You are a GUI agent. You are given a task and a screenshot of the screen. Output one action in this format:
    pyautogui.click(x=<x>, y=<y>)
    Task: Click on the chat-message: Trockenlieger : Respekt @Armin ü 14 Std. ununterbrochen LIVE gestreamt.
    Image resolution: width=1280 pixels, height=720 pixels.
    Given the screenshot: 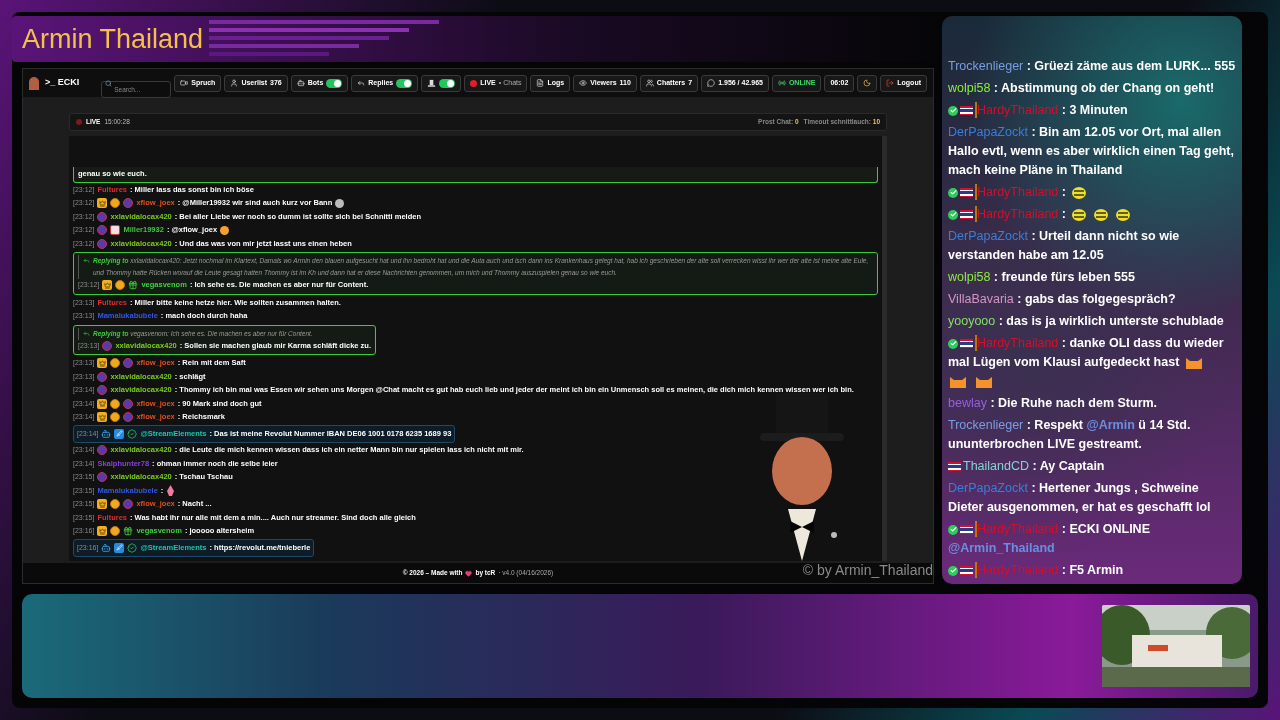 What is the action you would take?
    pyautogui.click(x=1070, y=435)
    